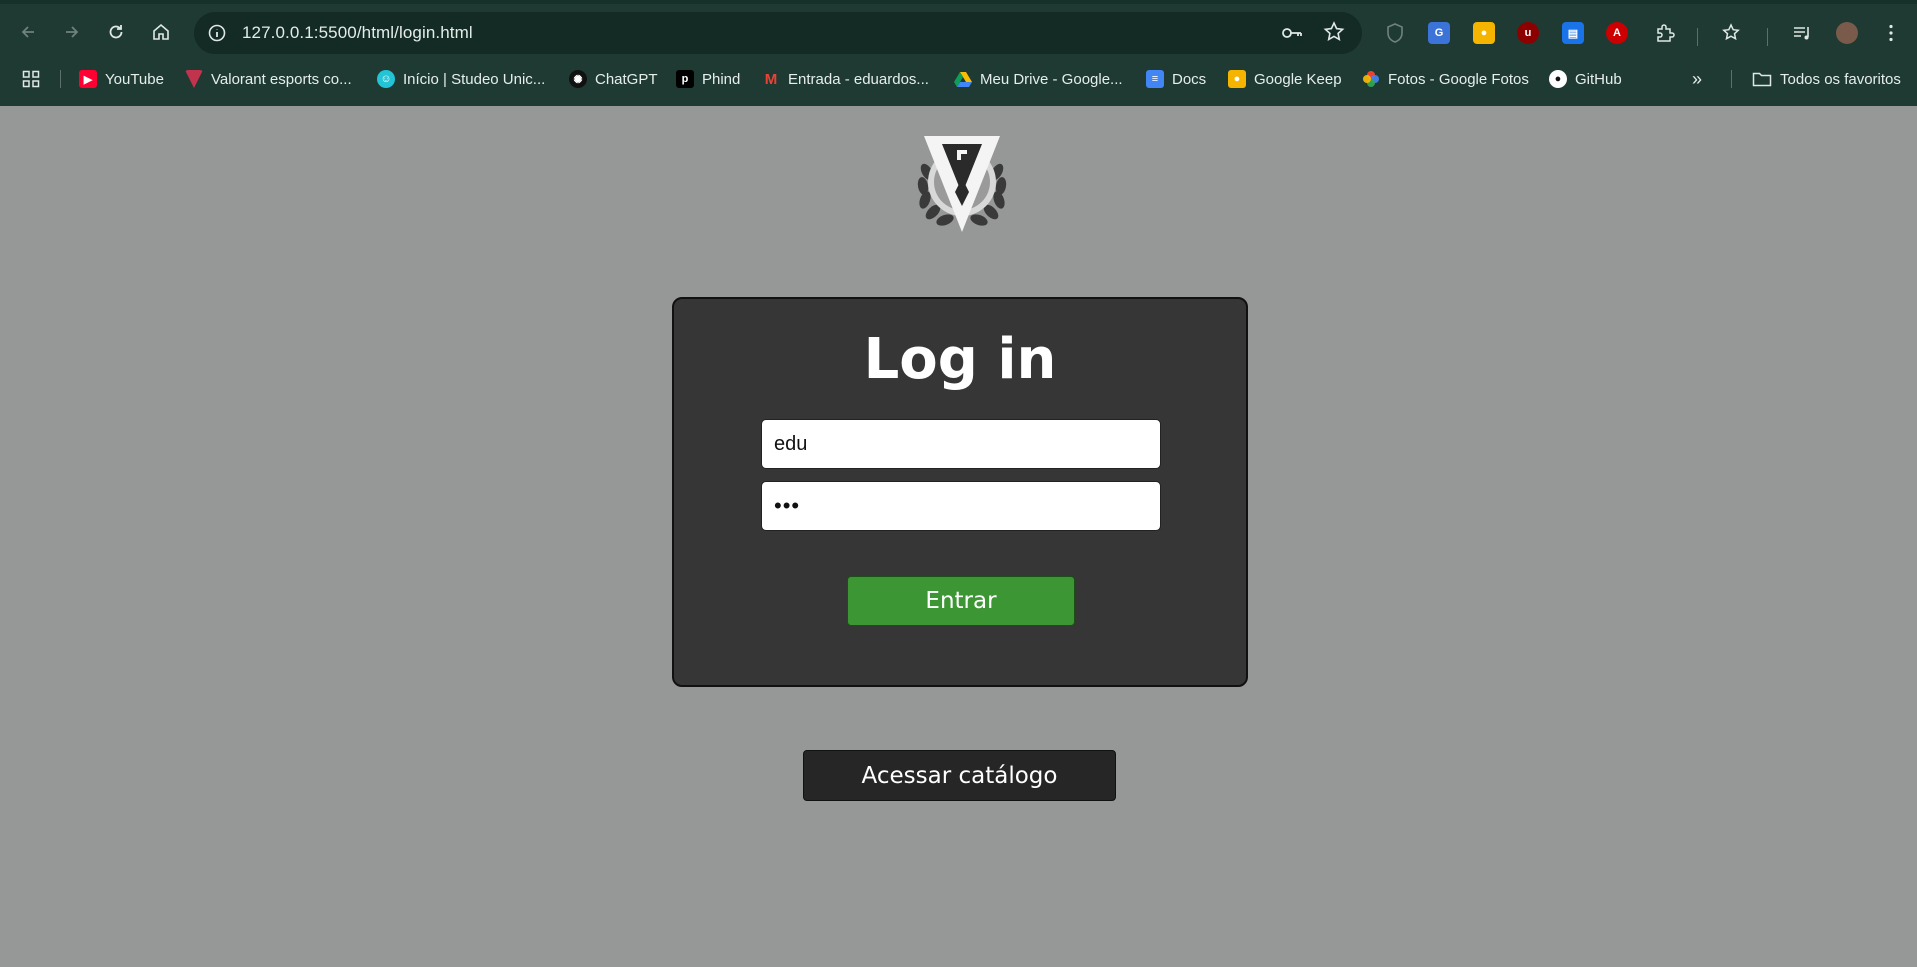 This screenshot has height=967, width=1917. I want to click on back-button, so click(28, 32).